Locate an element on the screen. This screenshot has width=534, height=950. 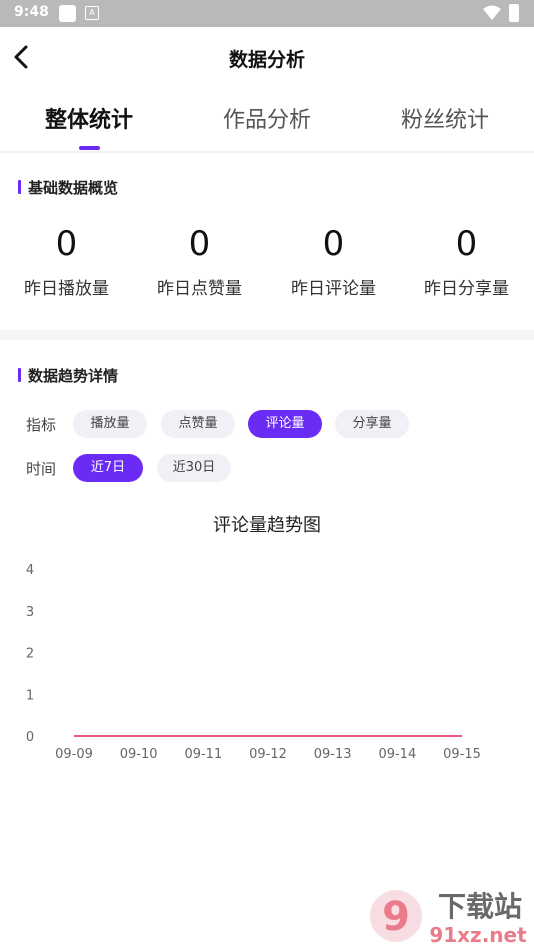
tab-works-analysis: 作品分析 is located at coordinates (267, 118).